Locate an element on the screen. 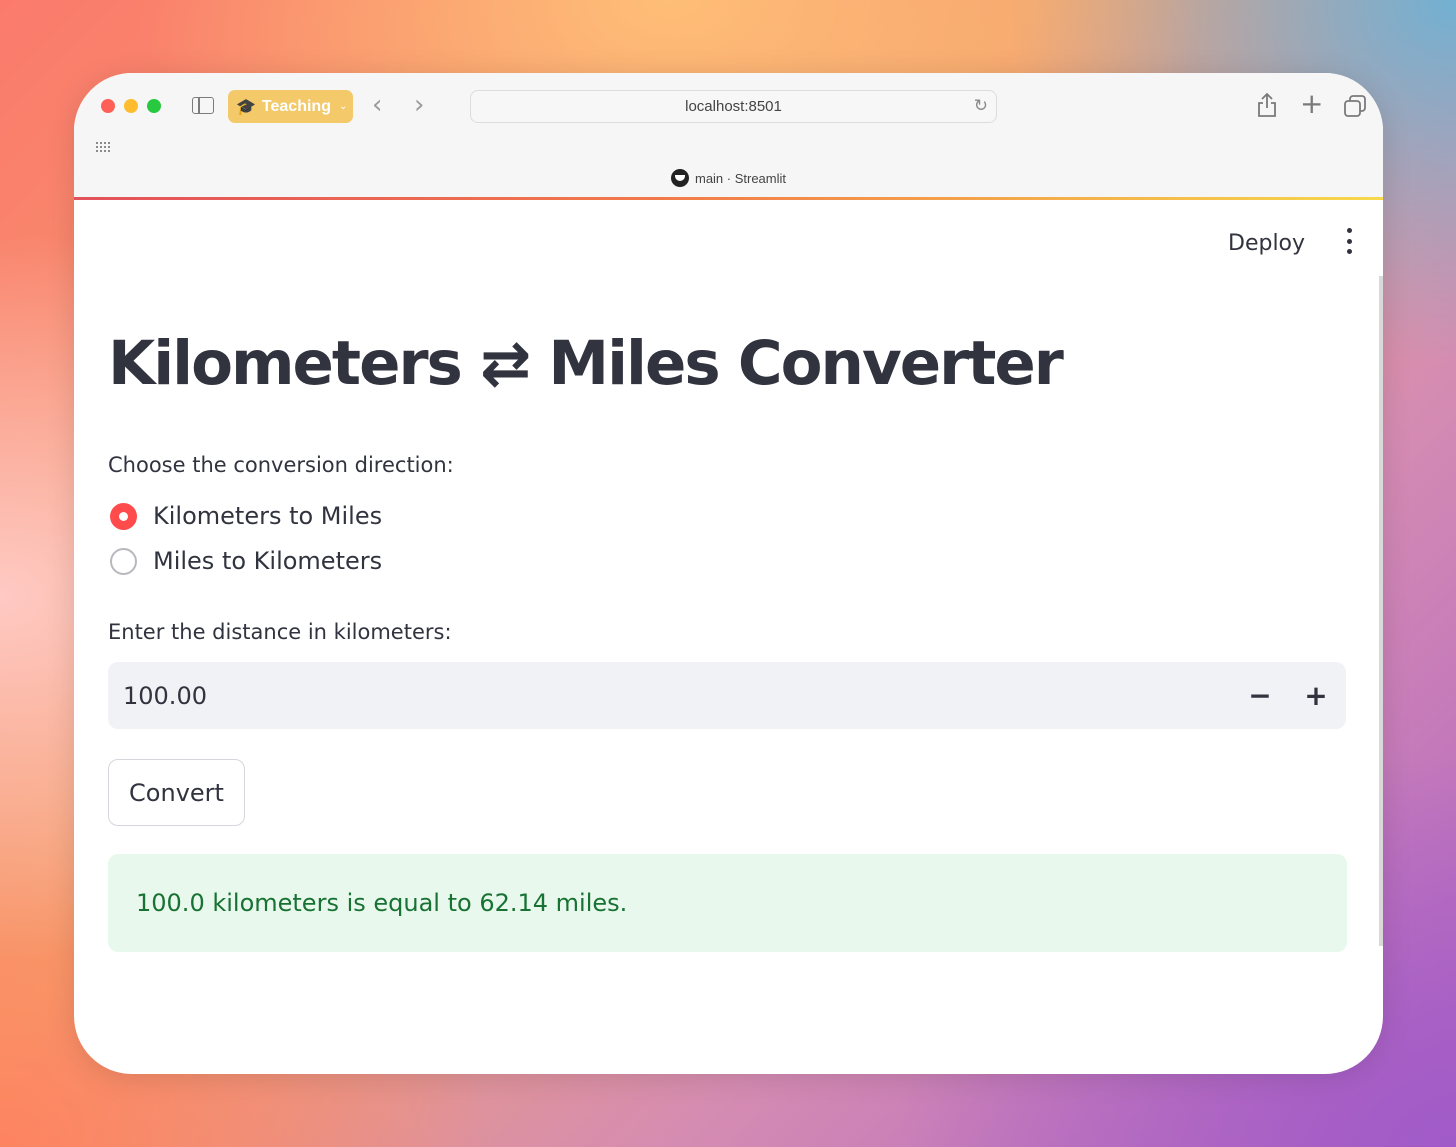 Image resolution: width=1456 pixels, height=1147 pixels. radio-option-miles-to-km: Miles to Kilometers is located at coordinates (246, 561).